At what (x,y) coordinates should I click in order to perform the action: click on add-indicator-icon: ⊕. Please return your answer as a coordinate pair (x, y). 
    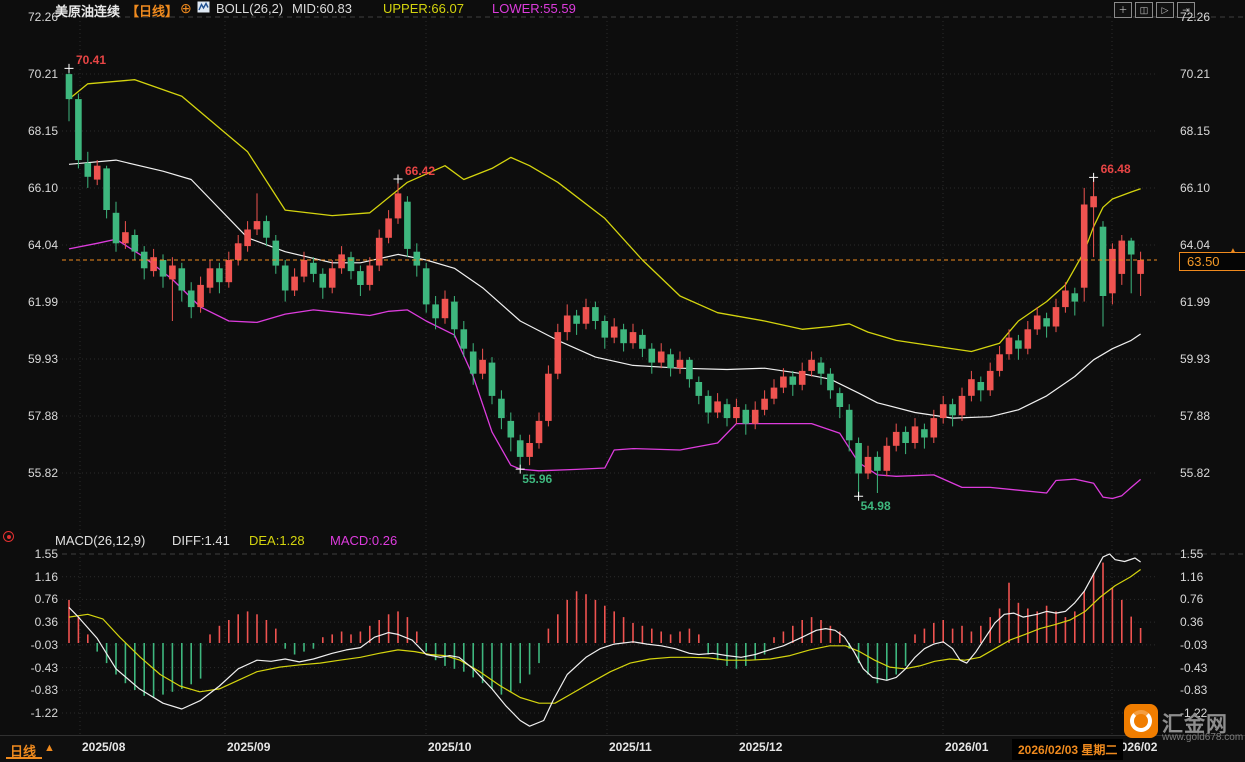
    Looking at the image, I should click on (186, 8).